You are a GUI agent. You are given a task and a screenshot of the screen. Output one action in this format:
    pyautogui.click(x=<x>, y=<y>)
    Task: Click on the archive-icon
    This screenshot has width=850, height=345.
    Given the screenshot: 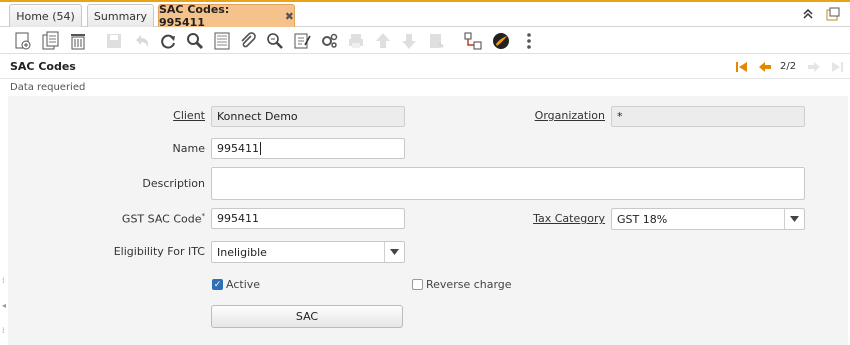 What is the action you would take?
    pyautogui.click(x=436, y=41)
    